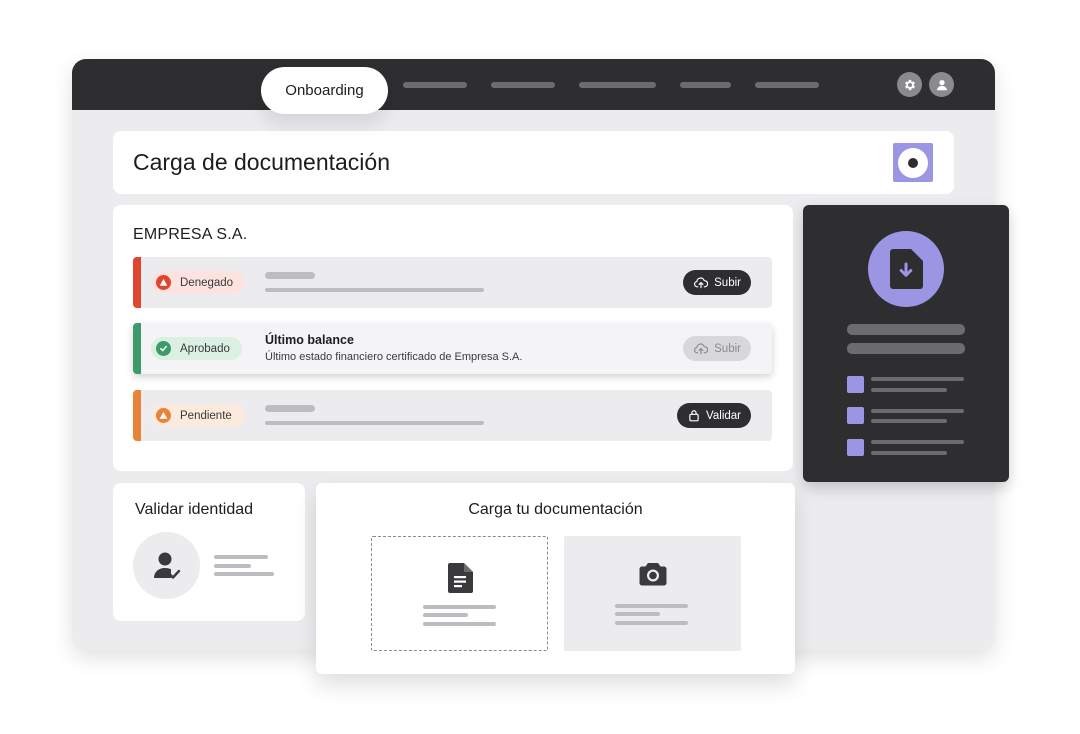 The height and width of the screenshot is (734, 1080). I want to click on validate-button: Validar, so click(714, 415).